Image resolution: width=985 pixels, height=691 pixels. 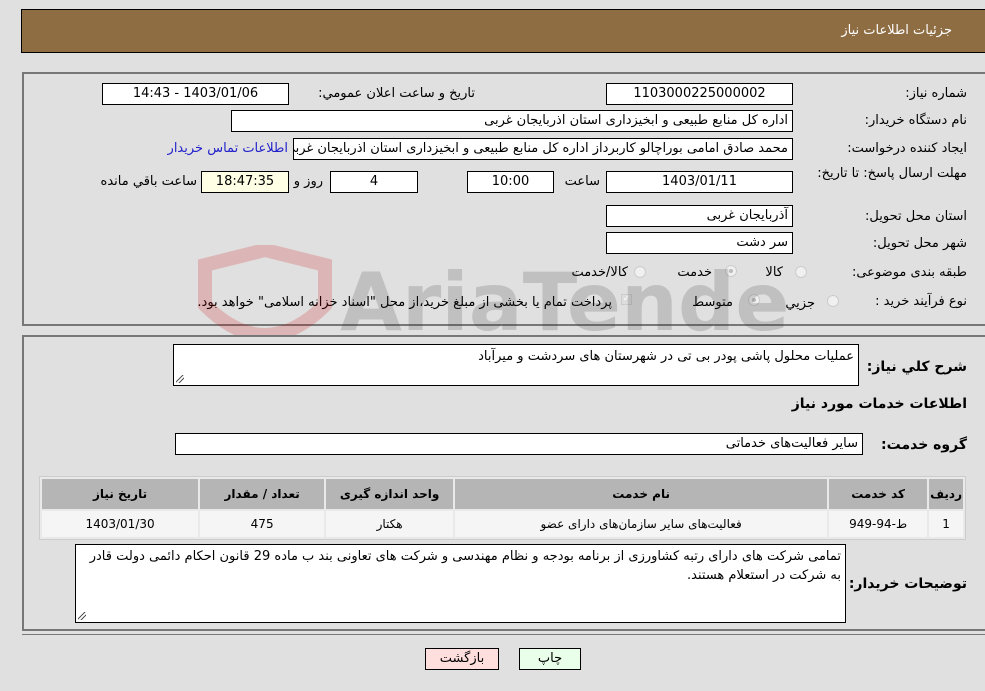 What do you see at coordinates (915, 120) in the screenshot?
I see `buyer-org-label: نام دستگاه خريدار:` at bounding box center [915, 120].